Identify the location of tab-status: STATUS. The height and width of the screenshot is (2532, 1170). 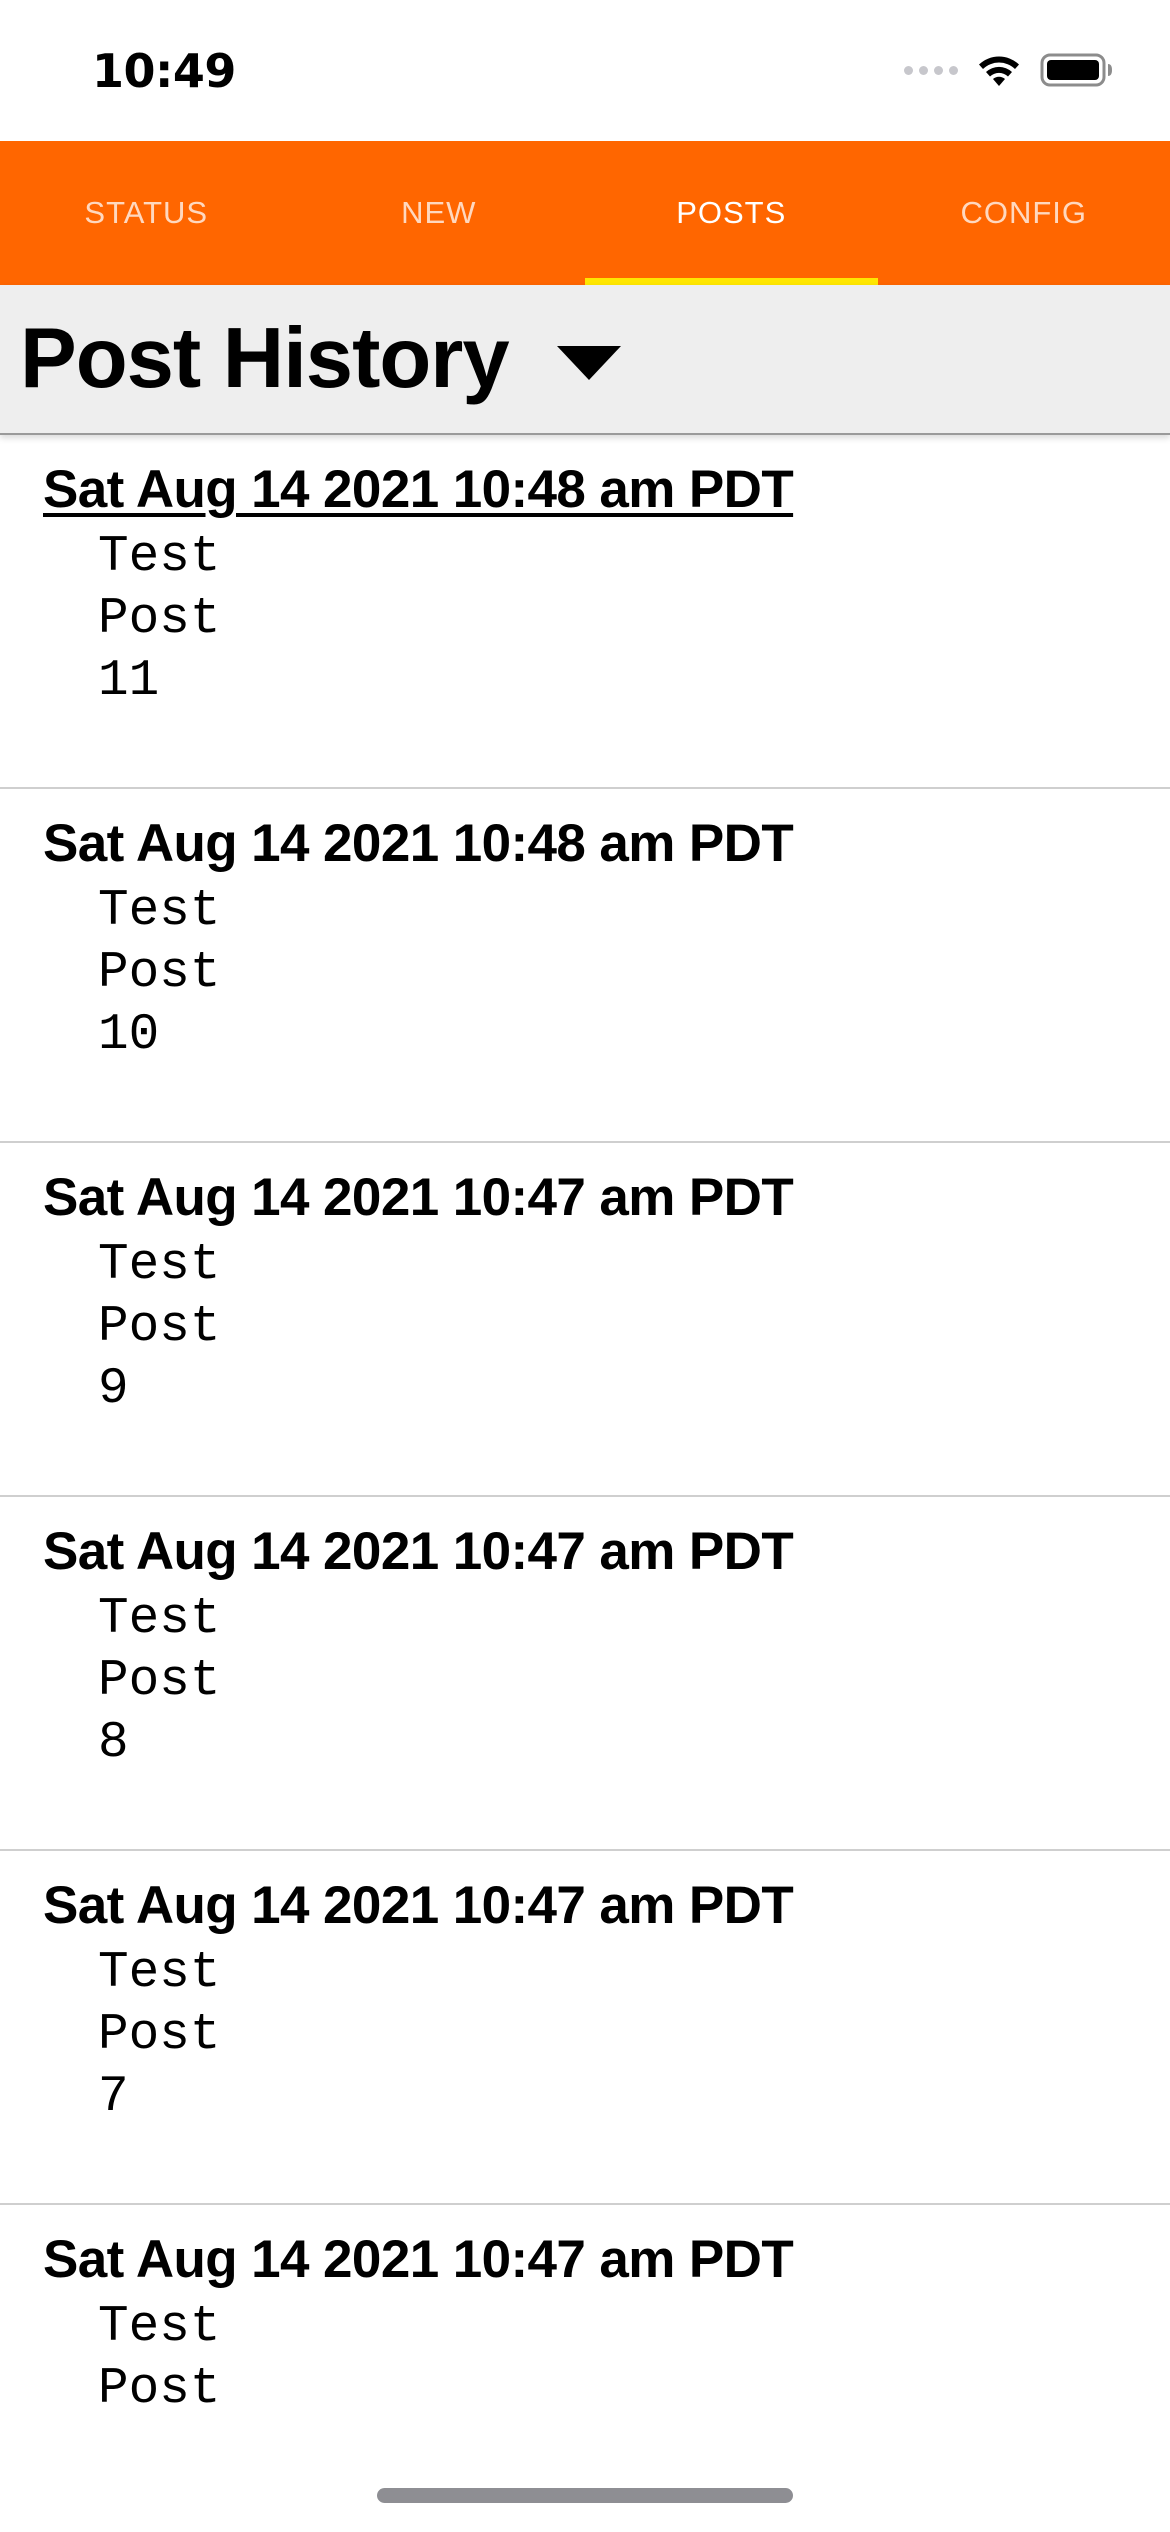
(146, 213).